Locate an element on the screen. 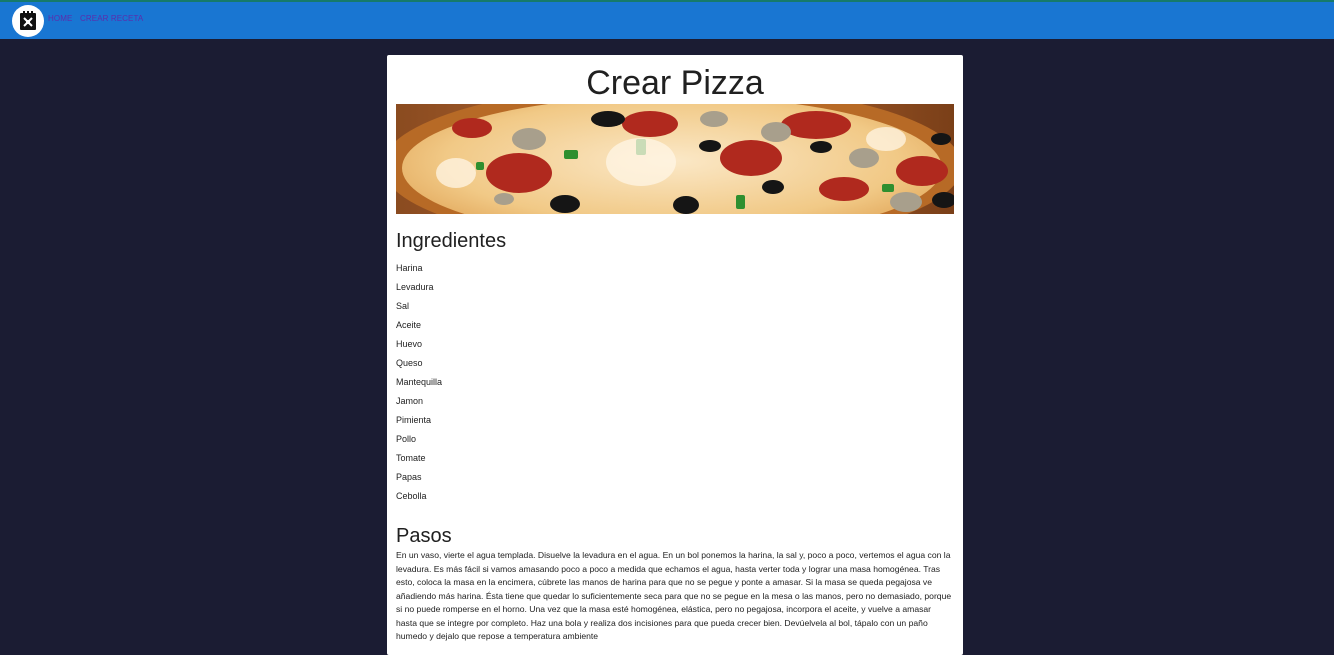  pizza-image is located at coordinates (675, 159).